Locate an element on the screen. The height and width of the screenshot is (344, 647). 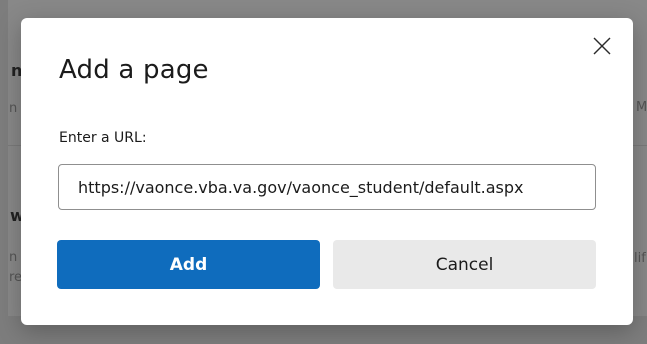
dialog-title: Add a page is located at coordinates (134, 70).